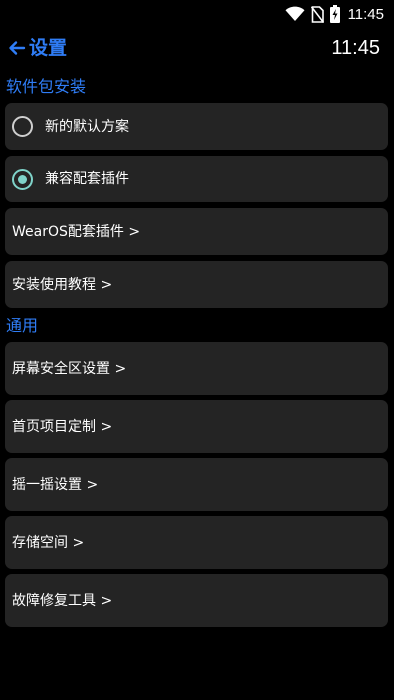  I want to click on link-wearos-plugin: WearOS配套插件 >, so click(196, 231).